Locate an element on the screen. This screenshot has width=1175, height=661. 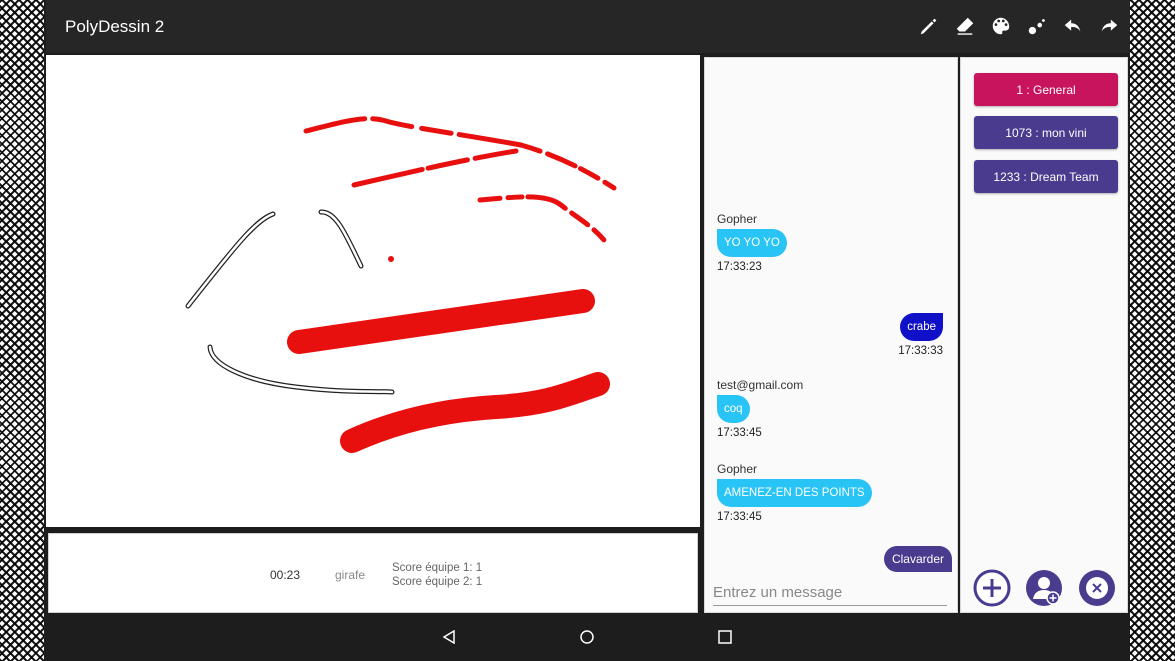
message-bubble: AMENEZ-EN DES POINTS is located at coordinates (794, 493).